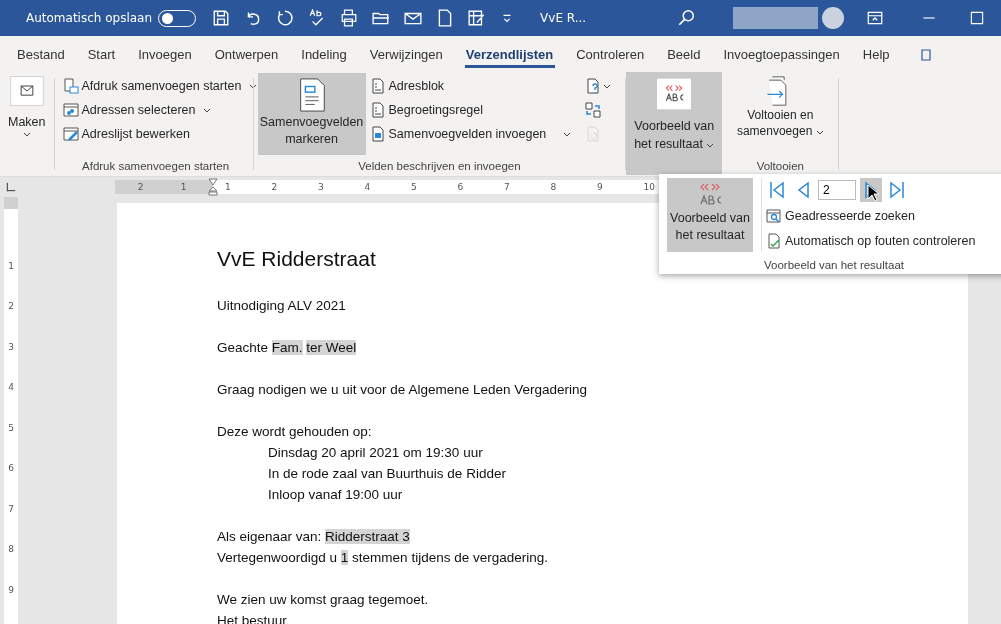  I want to click on search-list-icon, so click(774, 216).